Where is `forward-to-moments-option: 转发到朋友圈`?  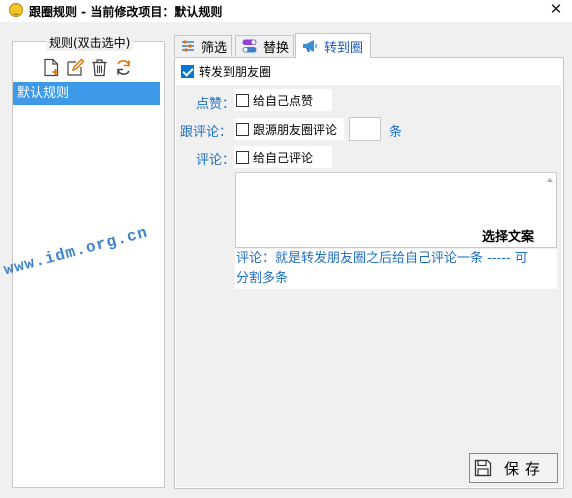 forward-to-moments-option: 转发到朋友圈 is located at coordinates (226, 71).